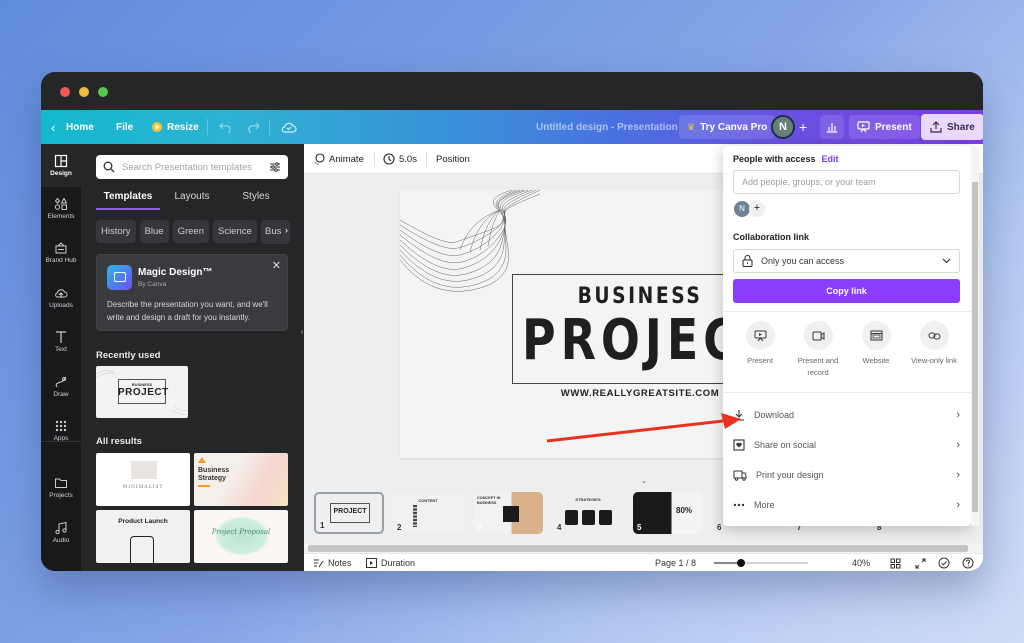 The width and height of the screenshot is (1024, 643). Describe the element at coordinates (61, 341) in the screenshot. I see `rail-item-text: Text` at that location.